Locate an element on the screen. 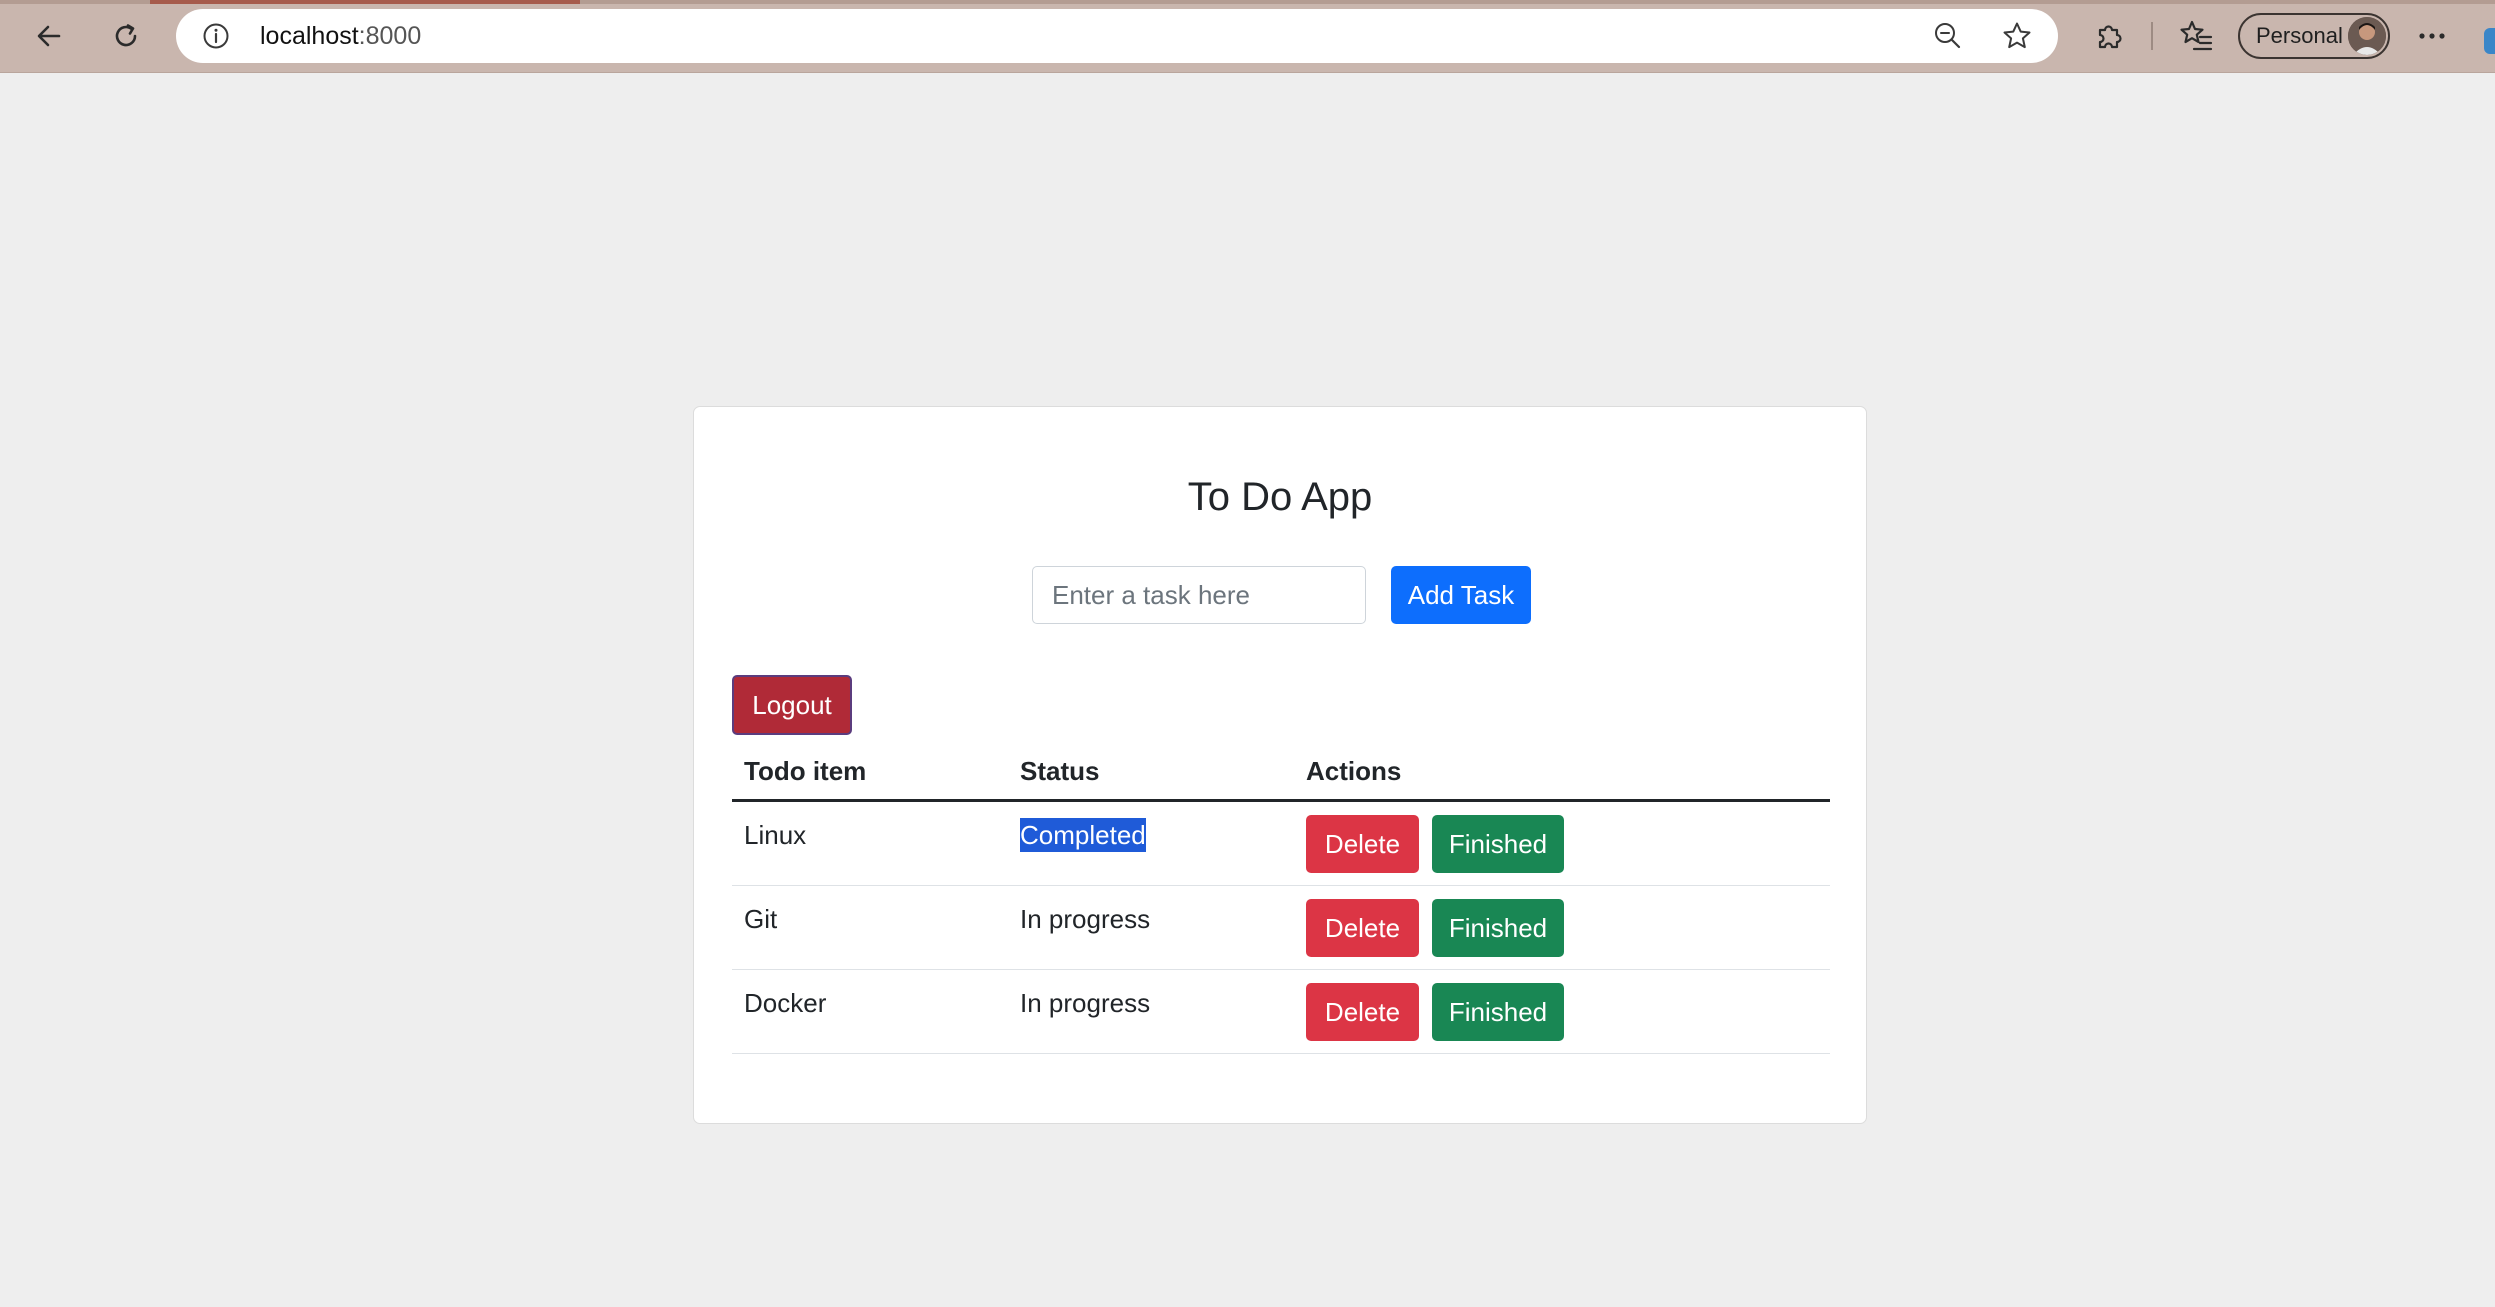  avatar-photo-icon is located at coordinates (2367, 36).